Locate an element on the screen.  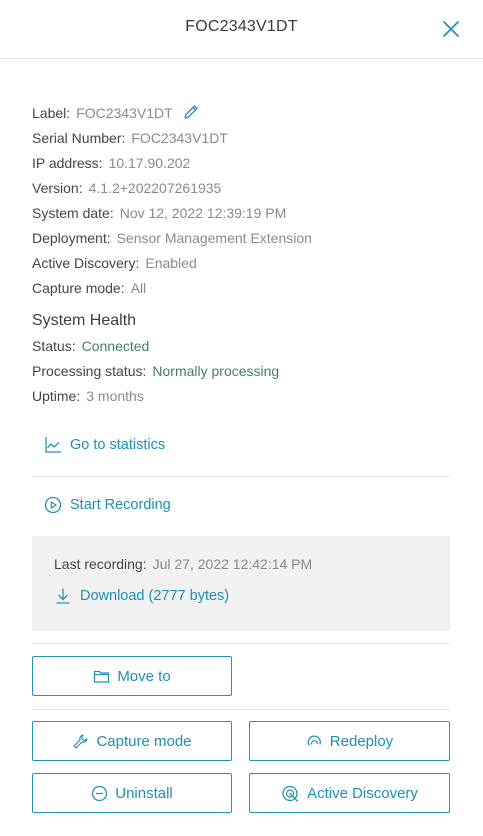
redeploy-button: Redeploy is located at coordinates (349, 741).